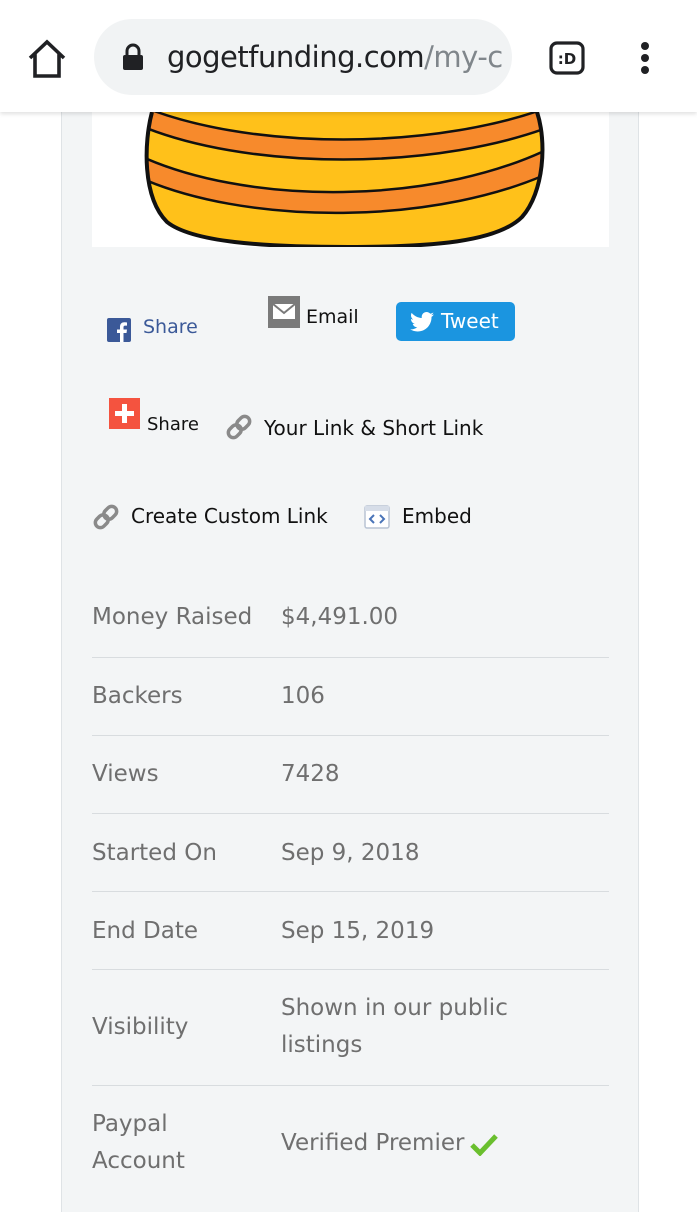 The height and width of the screenshot is (1212, 697). Describe the element at coordinates (124, 413) in the screenshot. I see `plus-icon` at that location.